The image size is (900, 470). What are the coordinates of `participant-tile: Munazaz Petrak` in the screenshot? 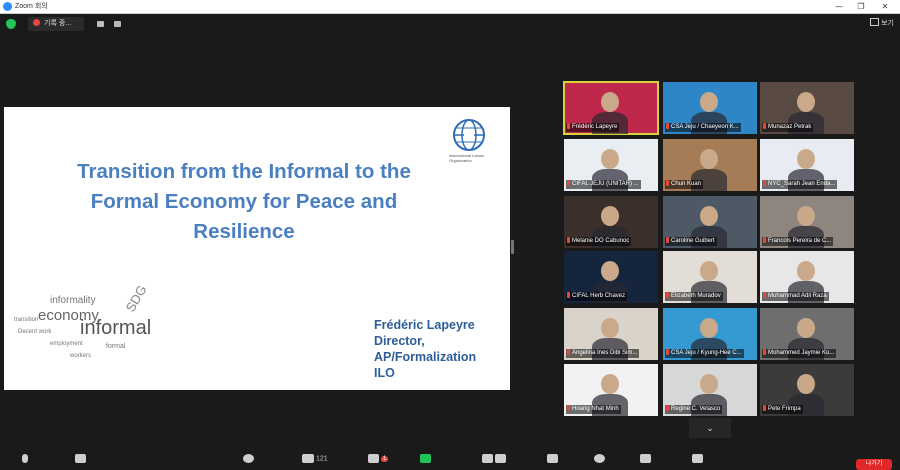 It's located at (807, 108).